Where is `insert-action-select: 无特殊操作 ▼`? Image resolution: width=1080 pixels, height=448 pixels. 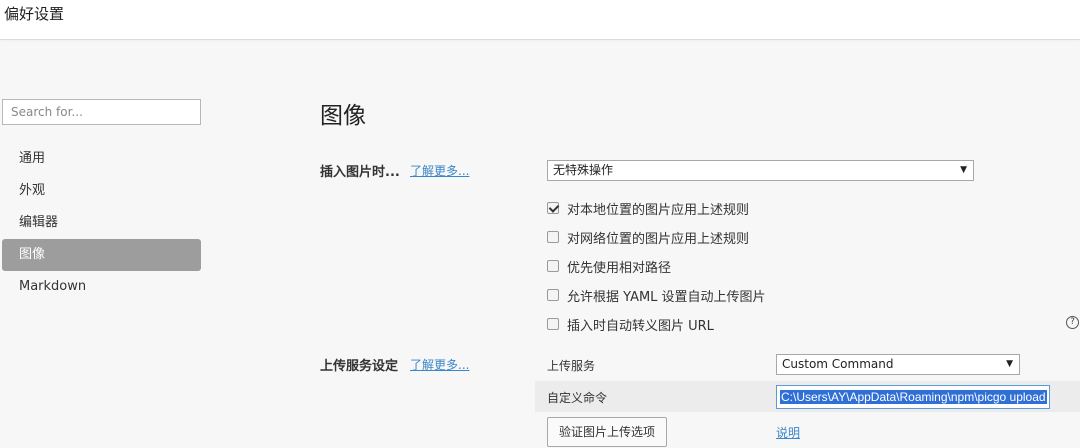 insert-action-select: 无特殊操作 ▼ is located at coordinates (760, 170).